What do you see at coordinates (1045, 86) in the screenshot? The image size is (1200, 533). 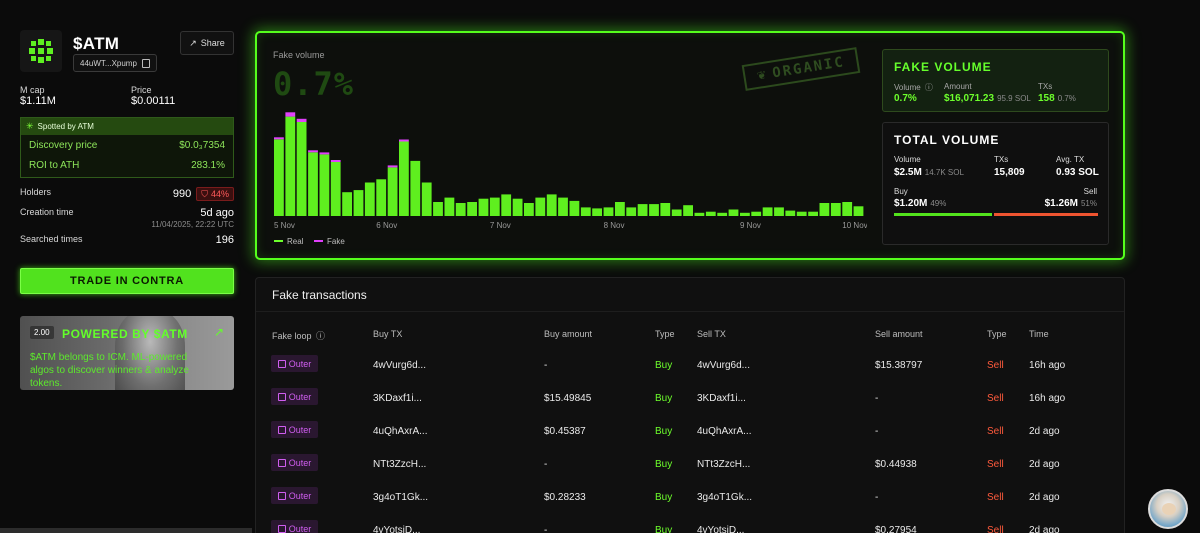 I see `fv-txs-label: TXs` at bounding box center [1045, 86].